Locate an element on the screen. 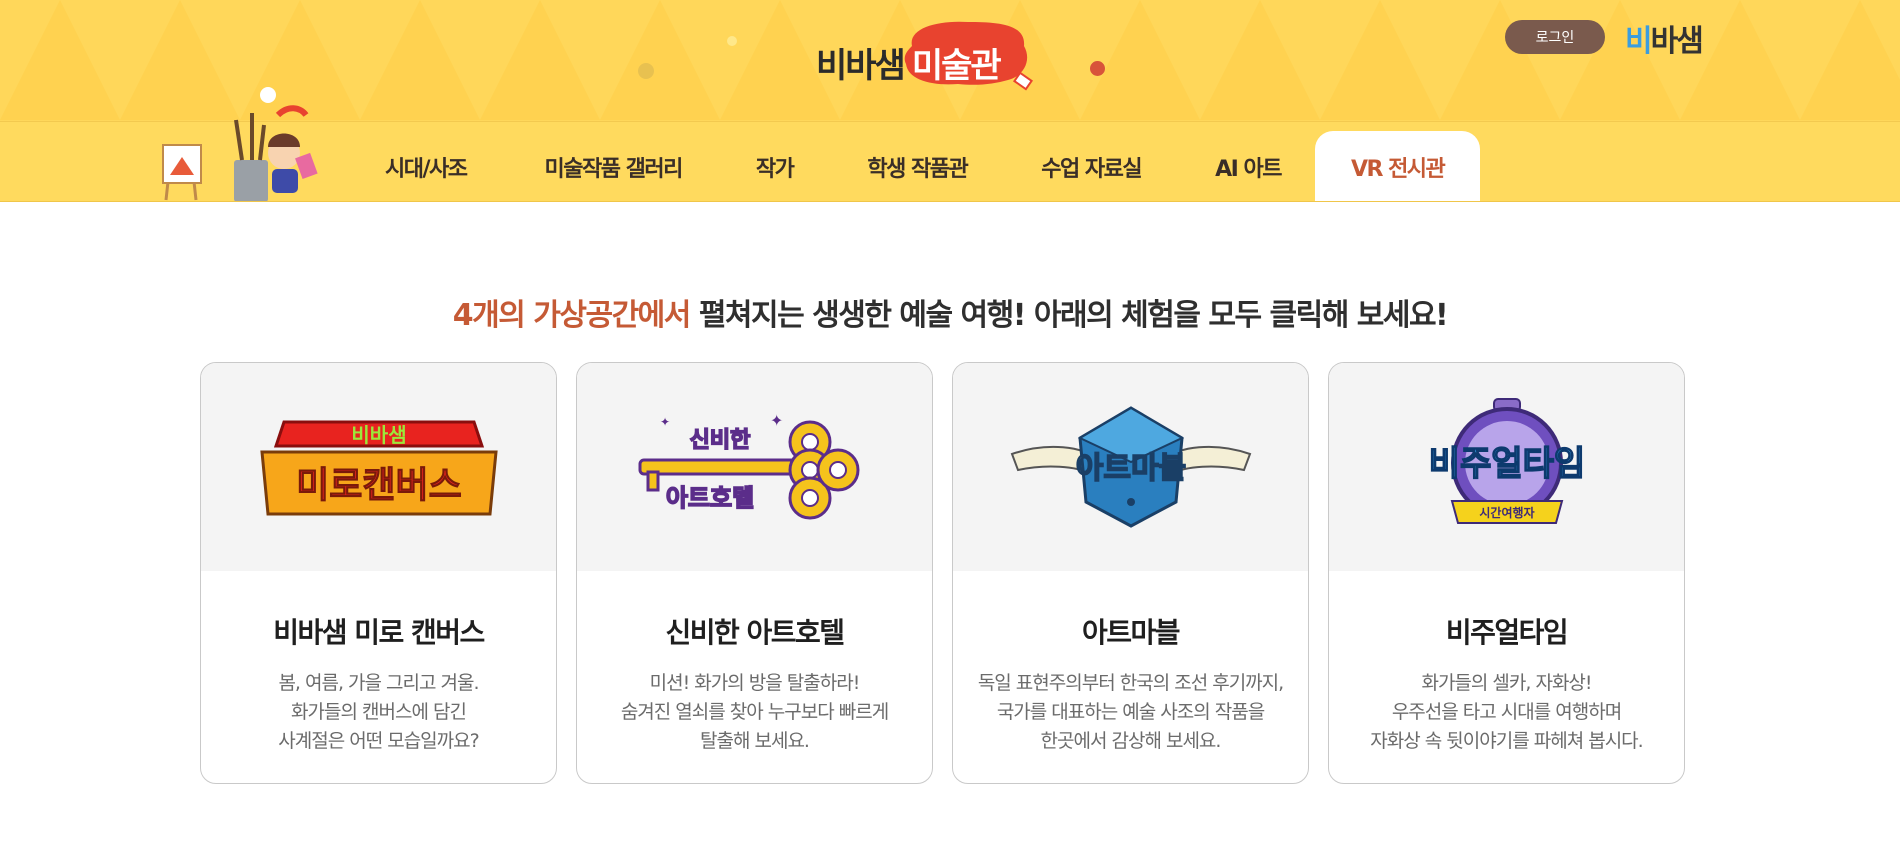  nav-item-class-materials: 수업 자료실 is located at coordinates (1091, 167).